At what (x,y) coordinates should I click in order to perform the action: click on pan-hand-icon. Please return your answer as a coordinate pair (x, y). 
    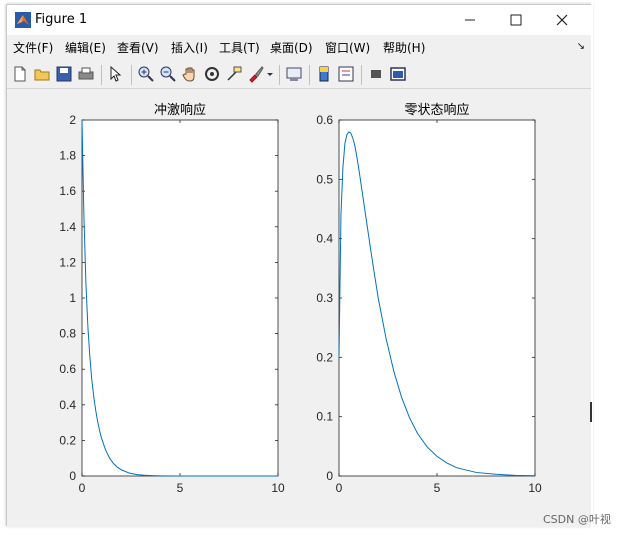
    Looking at the image, I should click on (190, 74).